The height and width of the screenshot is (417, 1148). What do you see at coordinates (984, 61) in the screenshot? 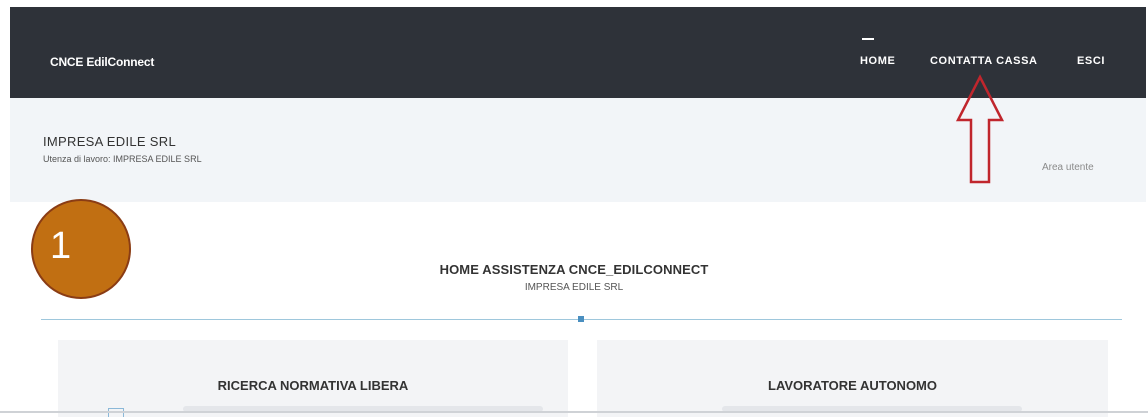
I see `nav-contatta-cassa: CONTATTA CASSA` at bounding box center [984, 61].